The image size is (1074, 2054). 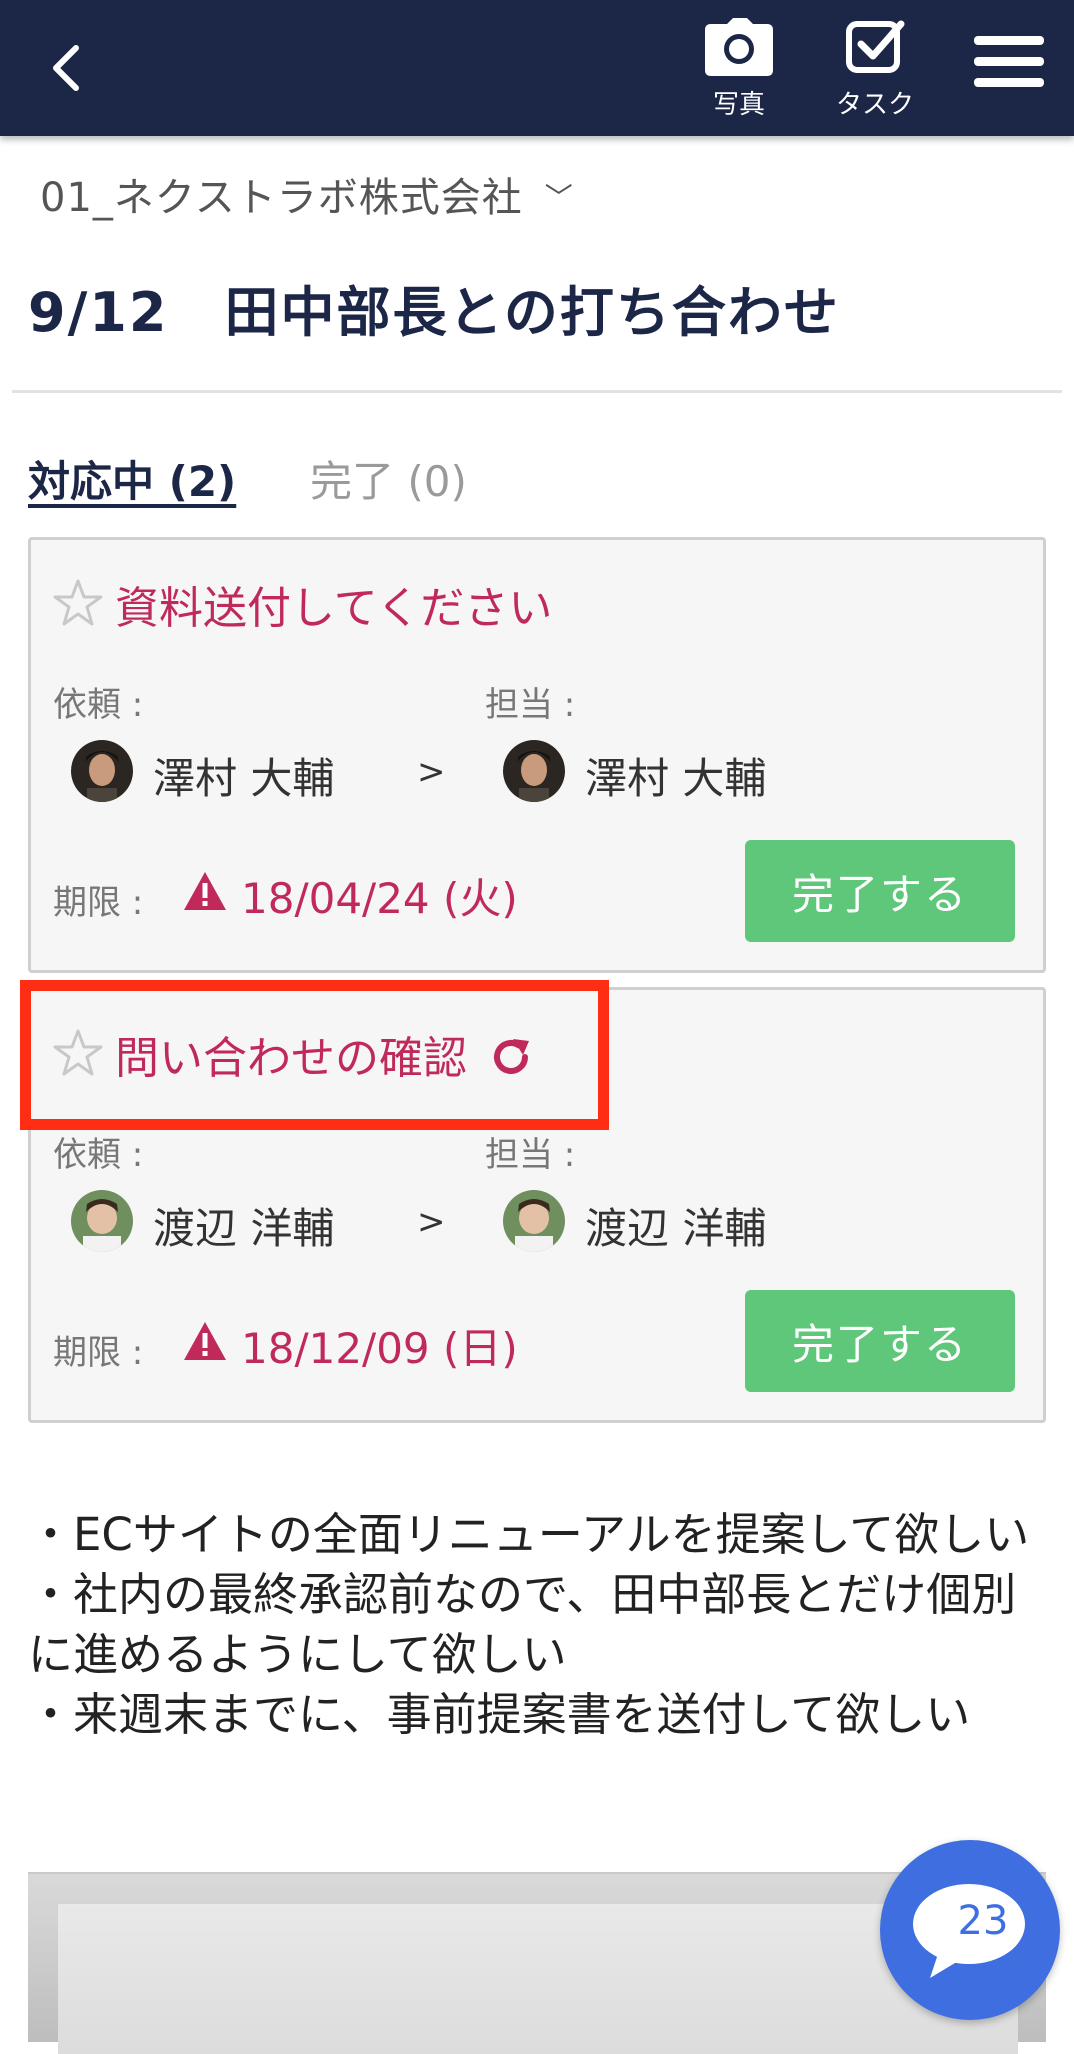 I want to click on note-line: ・社内の最終承認前なので、田中部長とだけ個別に進めるようにして欲しい, so click(x=522, y=1624).